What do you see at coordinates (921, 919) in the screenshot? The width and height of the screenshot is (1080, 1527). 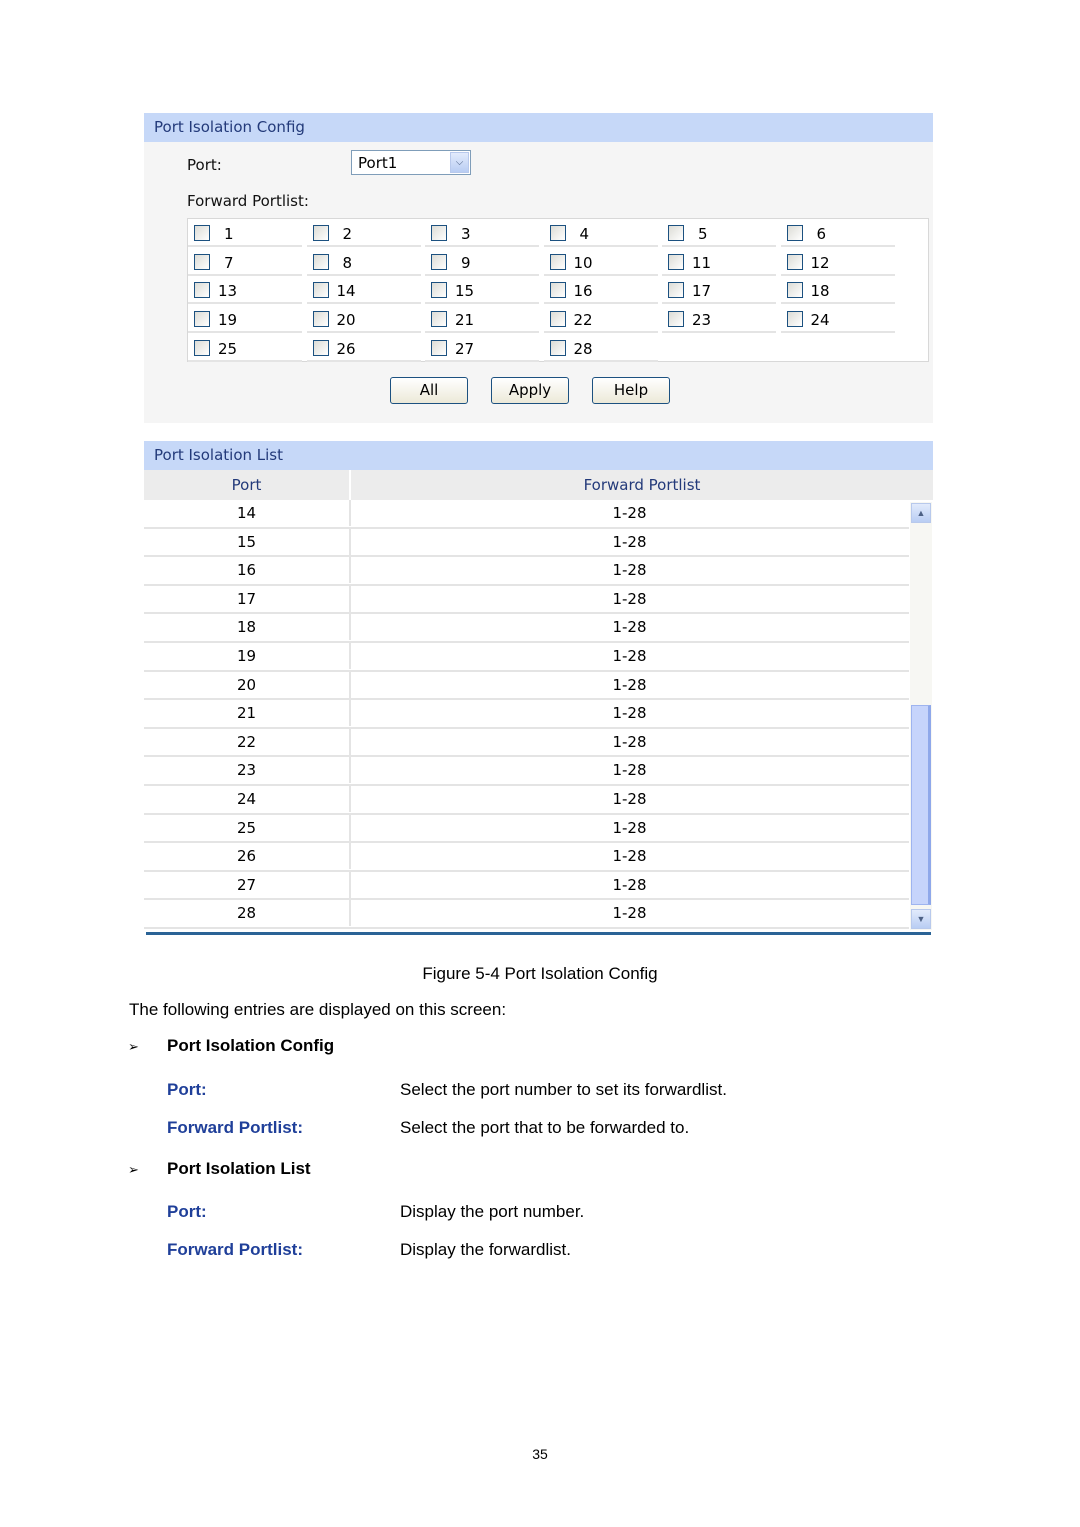 I see `scroll-down-icon: ▼` at bounding box center [921, 919].